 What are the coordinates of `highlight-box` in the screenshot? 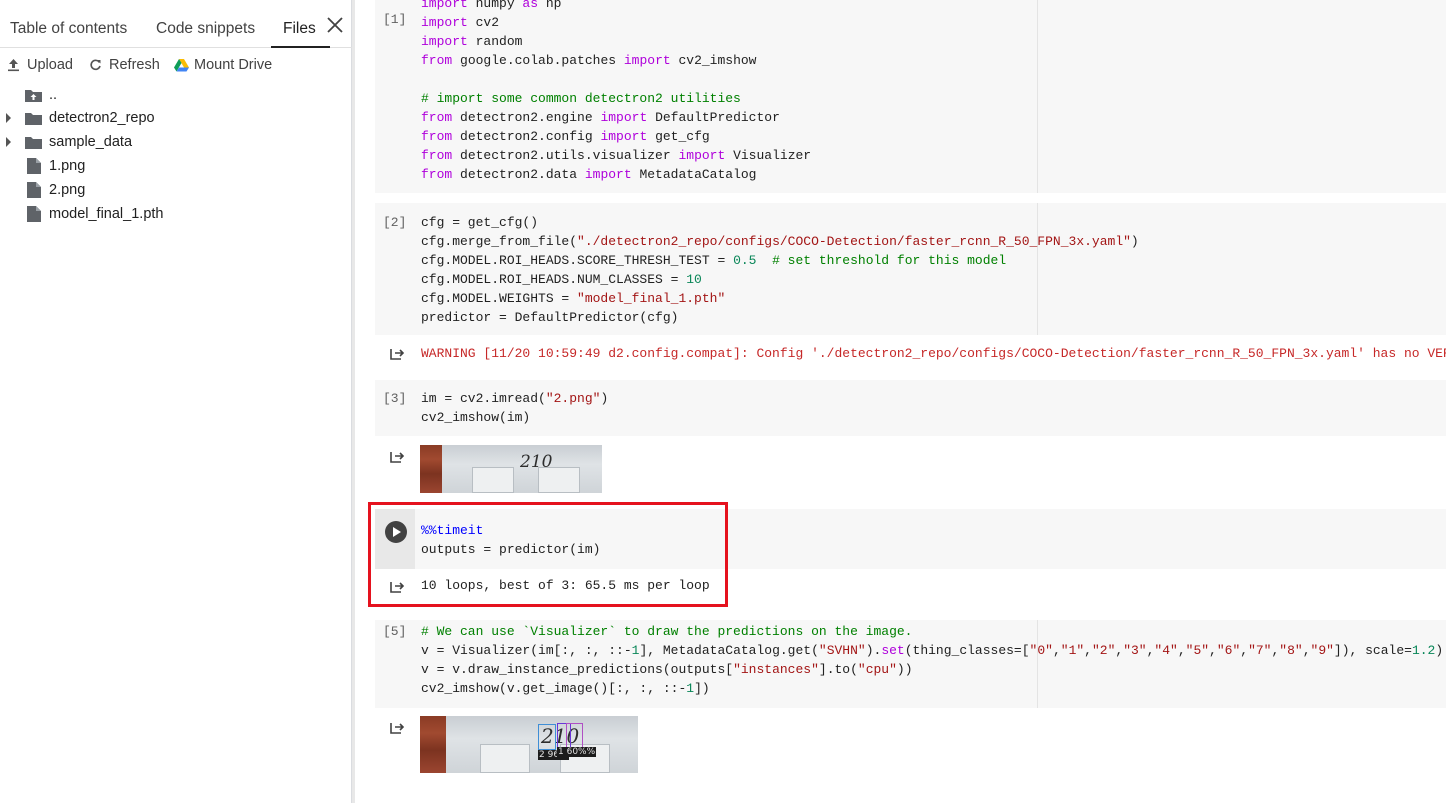 It's located at (548, 554).